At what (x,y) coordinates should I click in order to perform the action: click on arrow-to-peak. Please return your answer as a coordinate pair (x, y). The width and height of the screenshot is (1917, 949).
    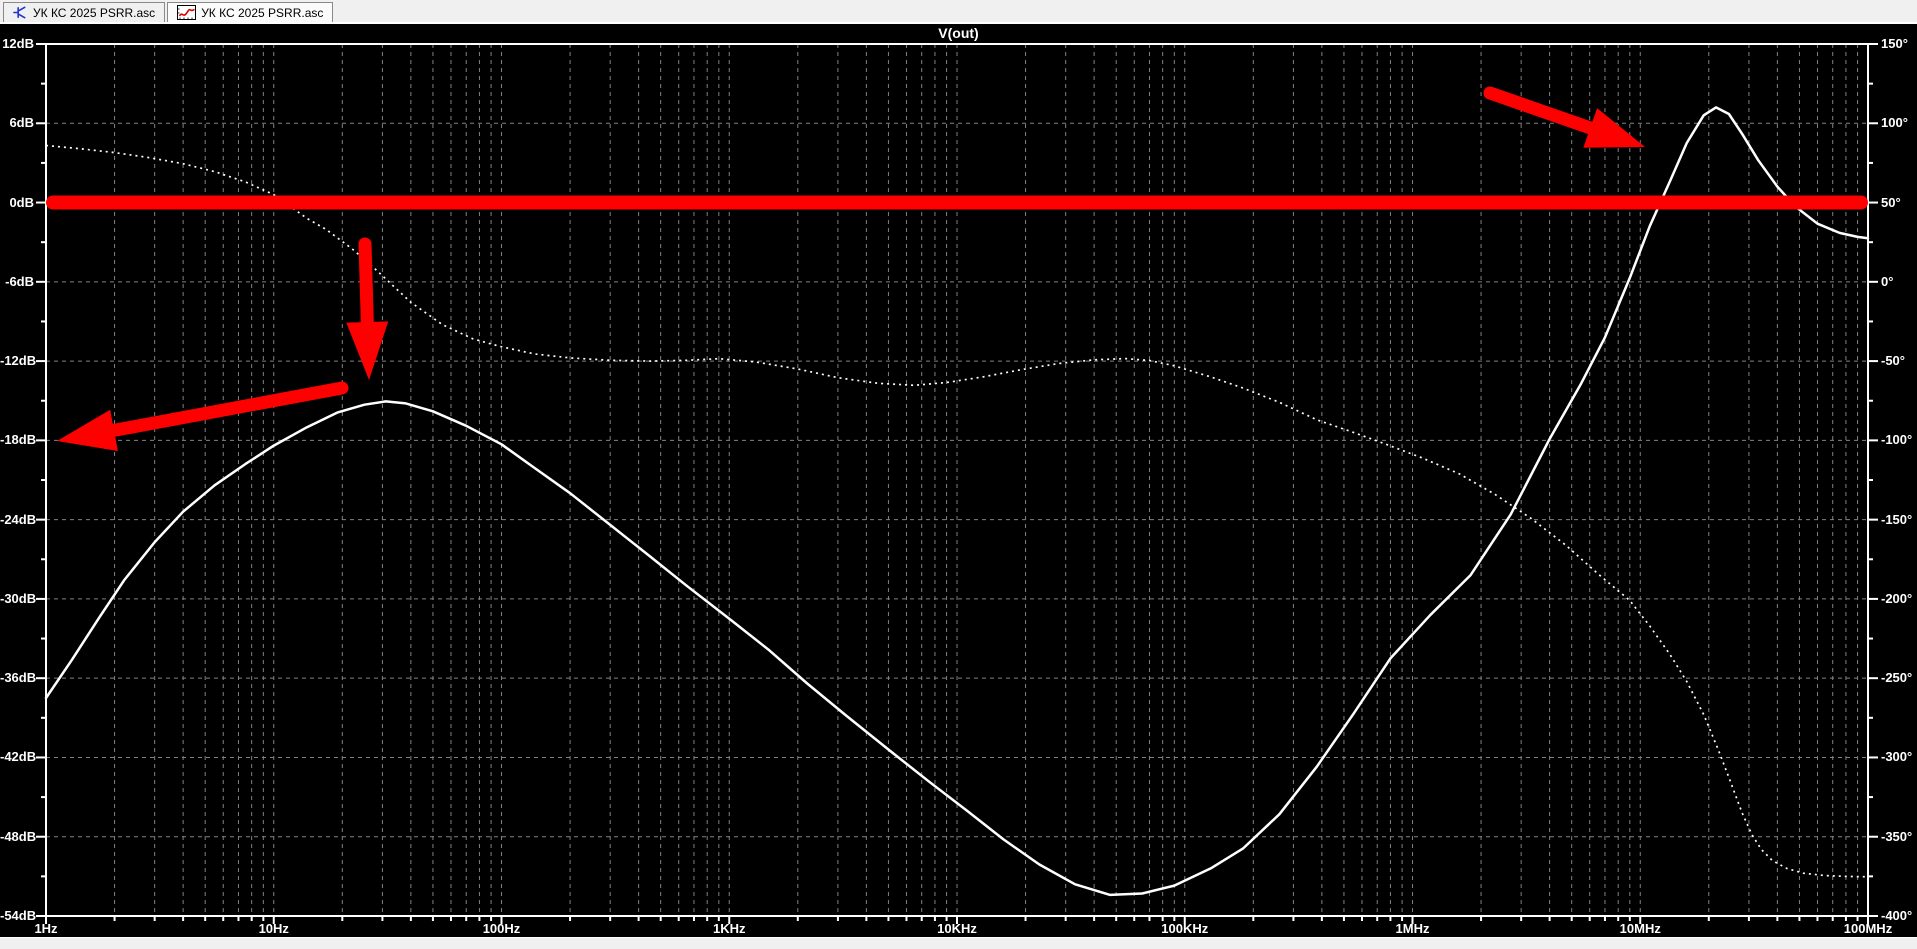
    Looking at the image, I should click on (1614, 128).